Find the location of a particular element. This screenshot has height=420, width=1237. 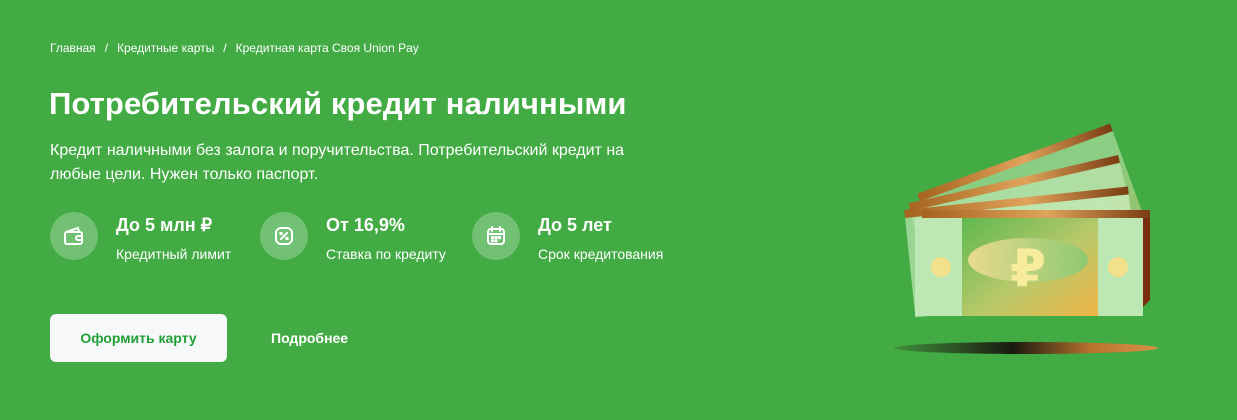

feature-term: До 5 лет Срок кредитования is located at coordinates (567, 237).